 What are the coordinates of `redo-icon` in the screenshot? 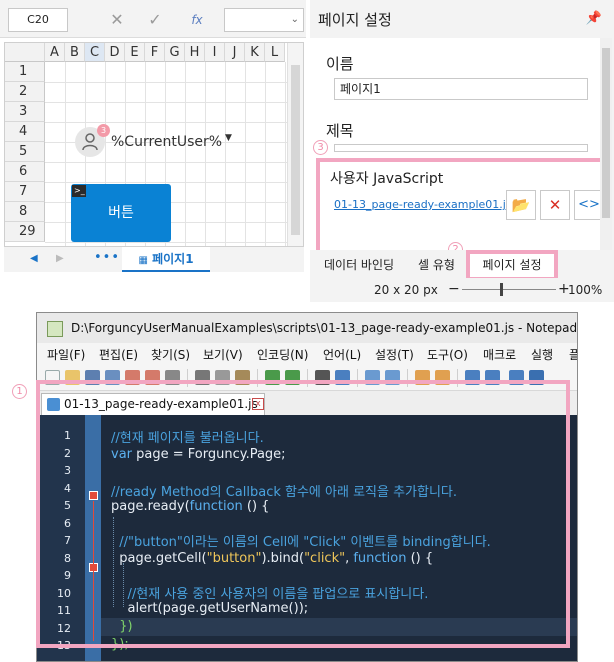 It's located at (292, 377).